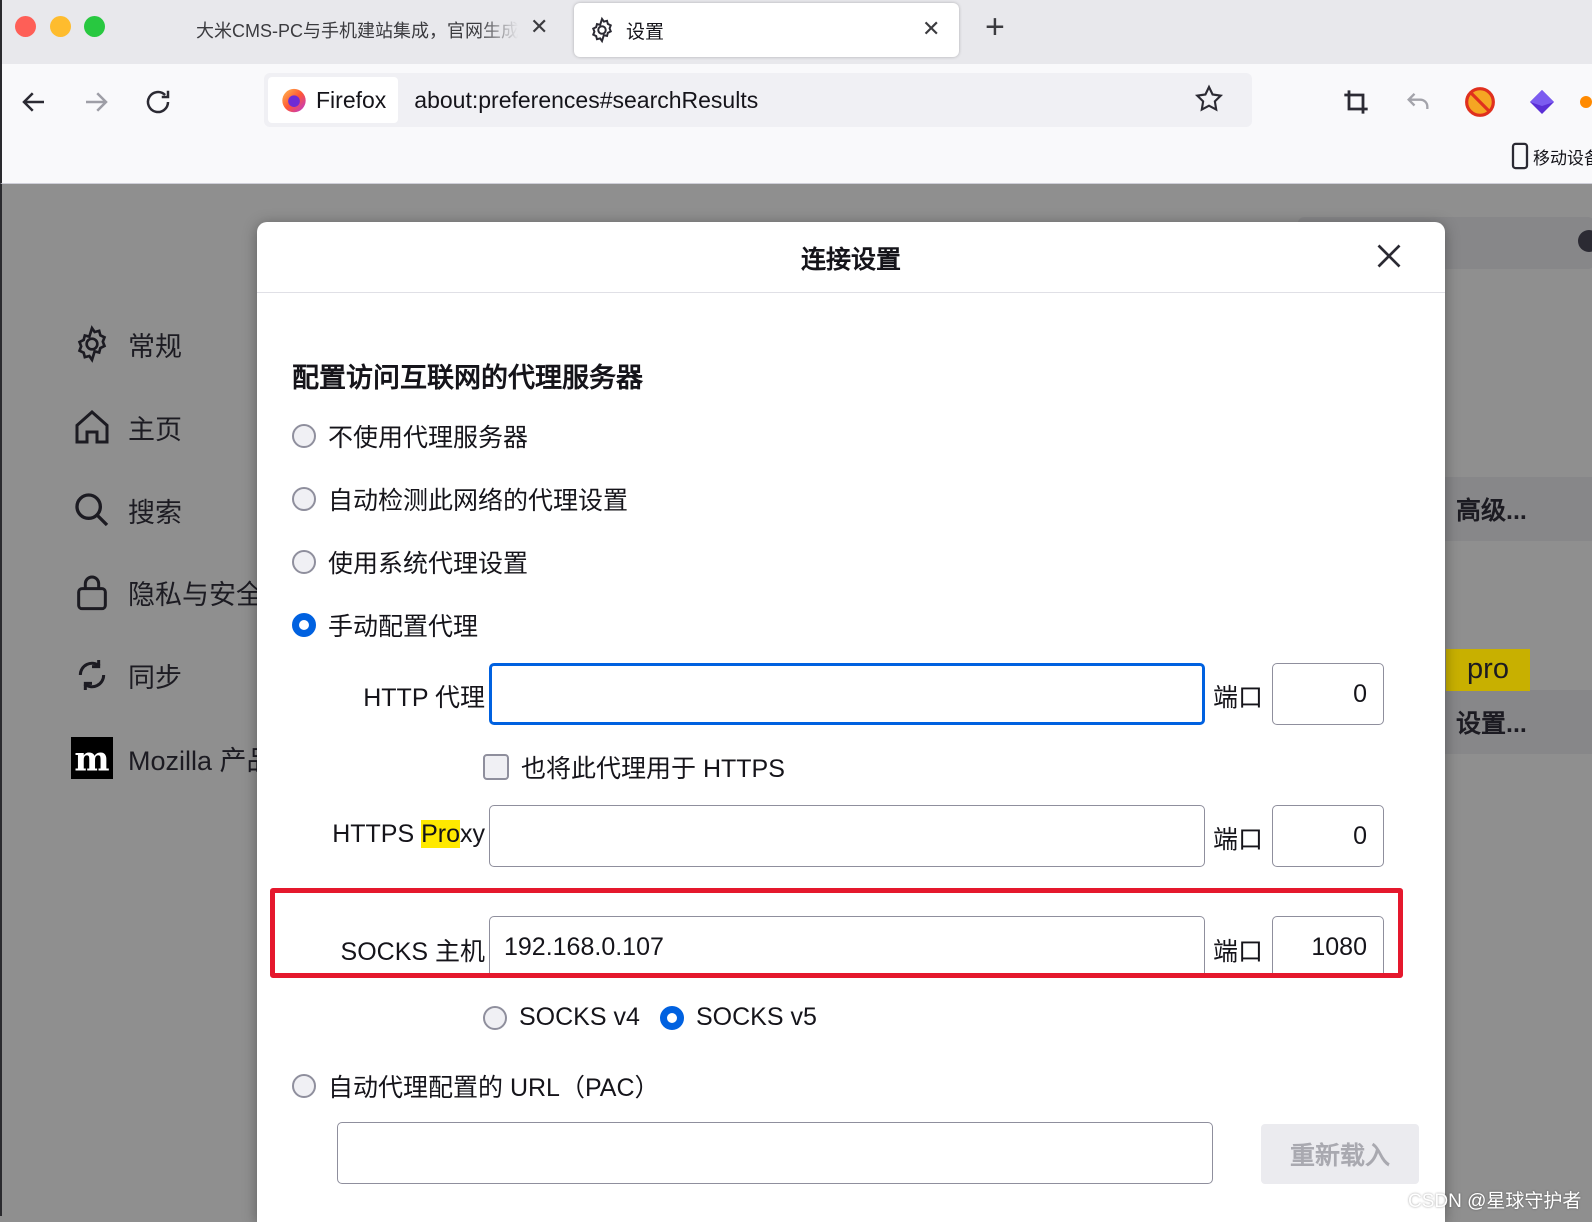 The width and height of the screenshot is (1592, 1222). Describe the element at coordinates (478, 501) in the screenshot. I see `option-label: 自动检测此网络的代理设置` at that location.